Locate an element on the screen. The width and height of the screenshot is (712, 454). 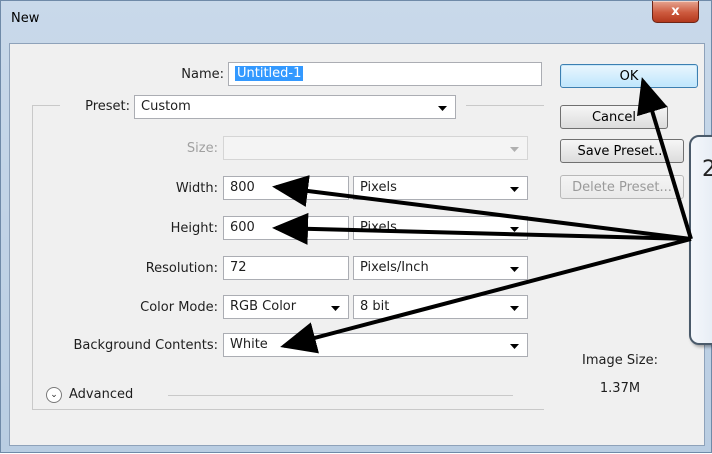
background-contents-label: Background Contents: is located at coordinates (145, 345).